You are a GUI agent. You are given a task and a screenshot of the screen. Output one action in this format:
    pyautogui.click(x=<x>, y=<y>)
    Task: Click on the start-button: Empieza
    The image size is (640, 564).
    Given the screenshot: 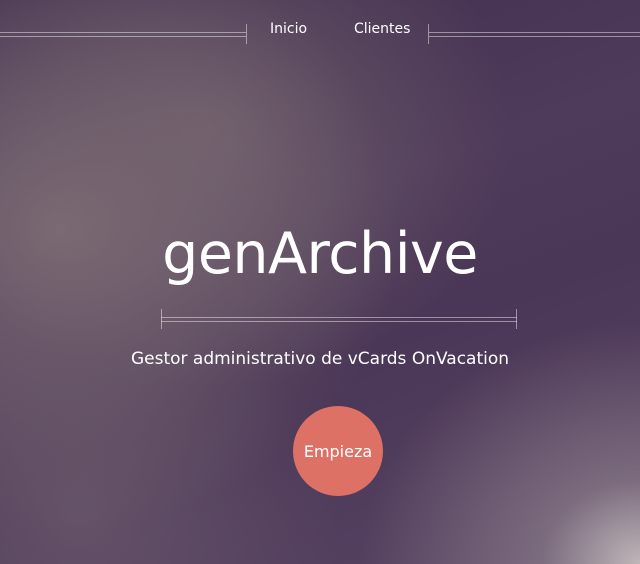 What is the action you would take?
    pyautogui.click(x=338, y=451)
    